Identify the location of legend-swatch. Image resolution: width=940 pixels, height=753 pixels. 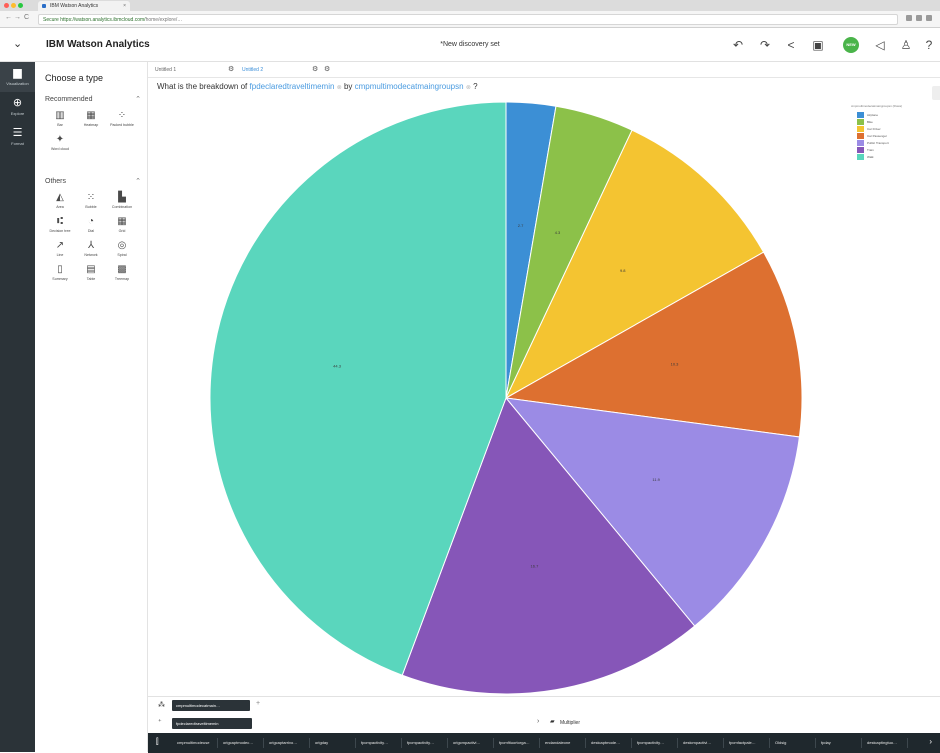
(860, 157).